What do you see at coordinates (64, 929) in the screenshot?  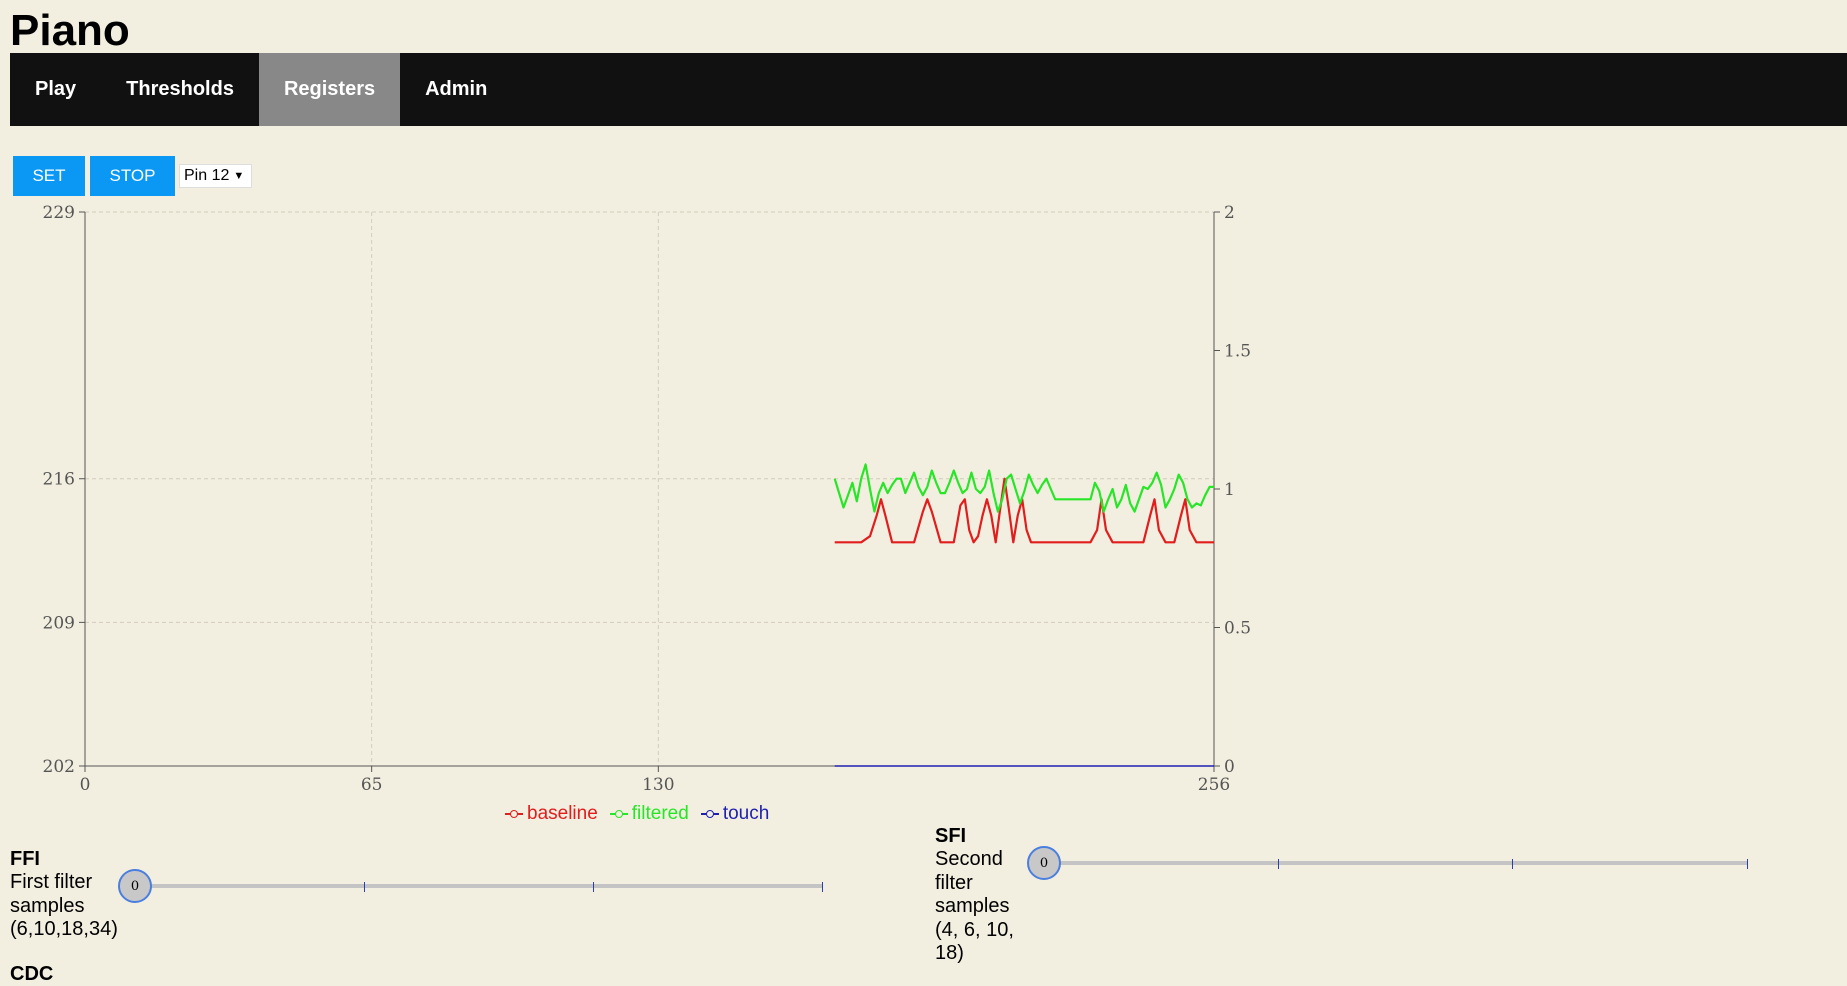 I see `ffi-description-line: (6,10,18,34)` at bounding box center [64, 929].